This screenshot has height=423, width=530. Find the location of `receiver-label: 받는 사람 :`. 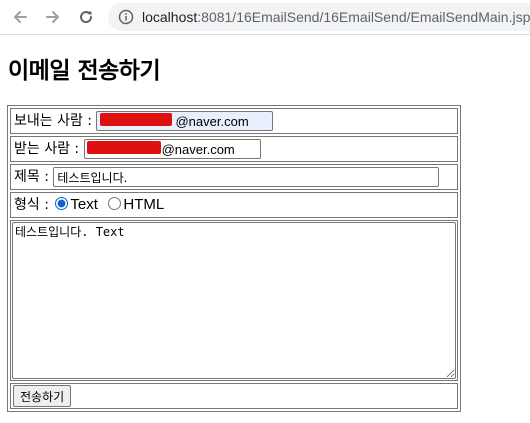

receiver-label: 받는 사람 : is located at coordinates (47, 149).